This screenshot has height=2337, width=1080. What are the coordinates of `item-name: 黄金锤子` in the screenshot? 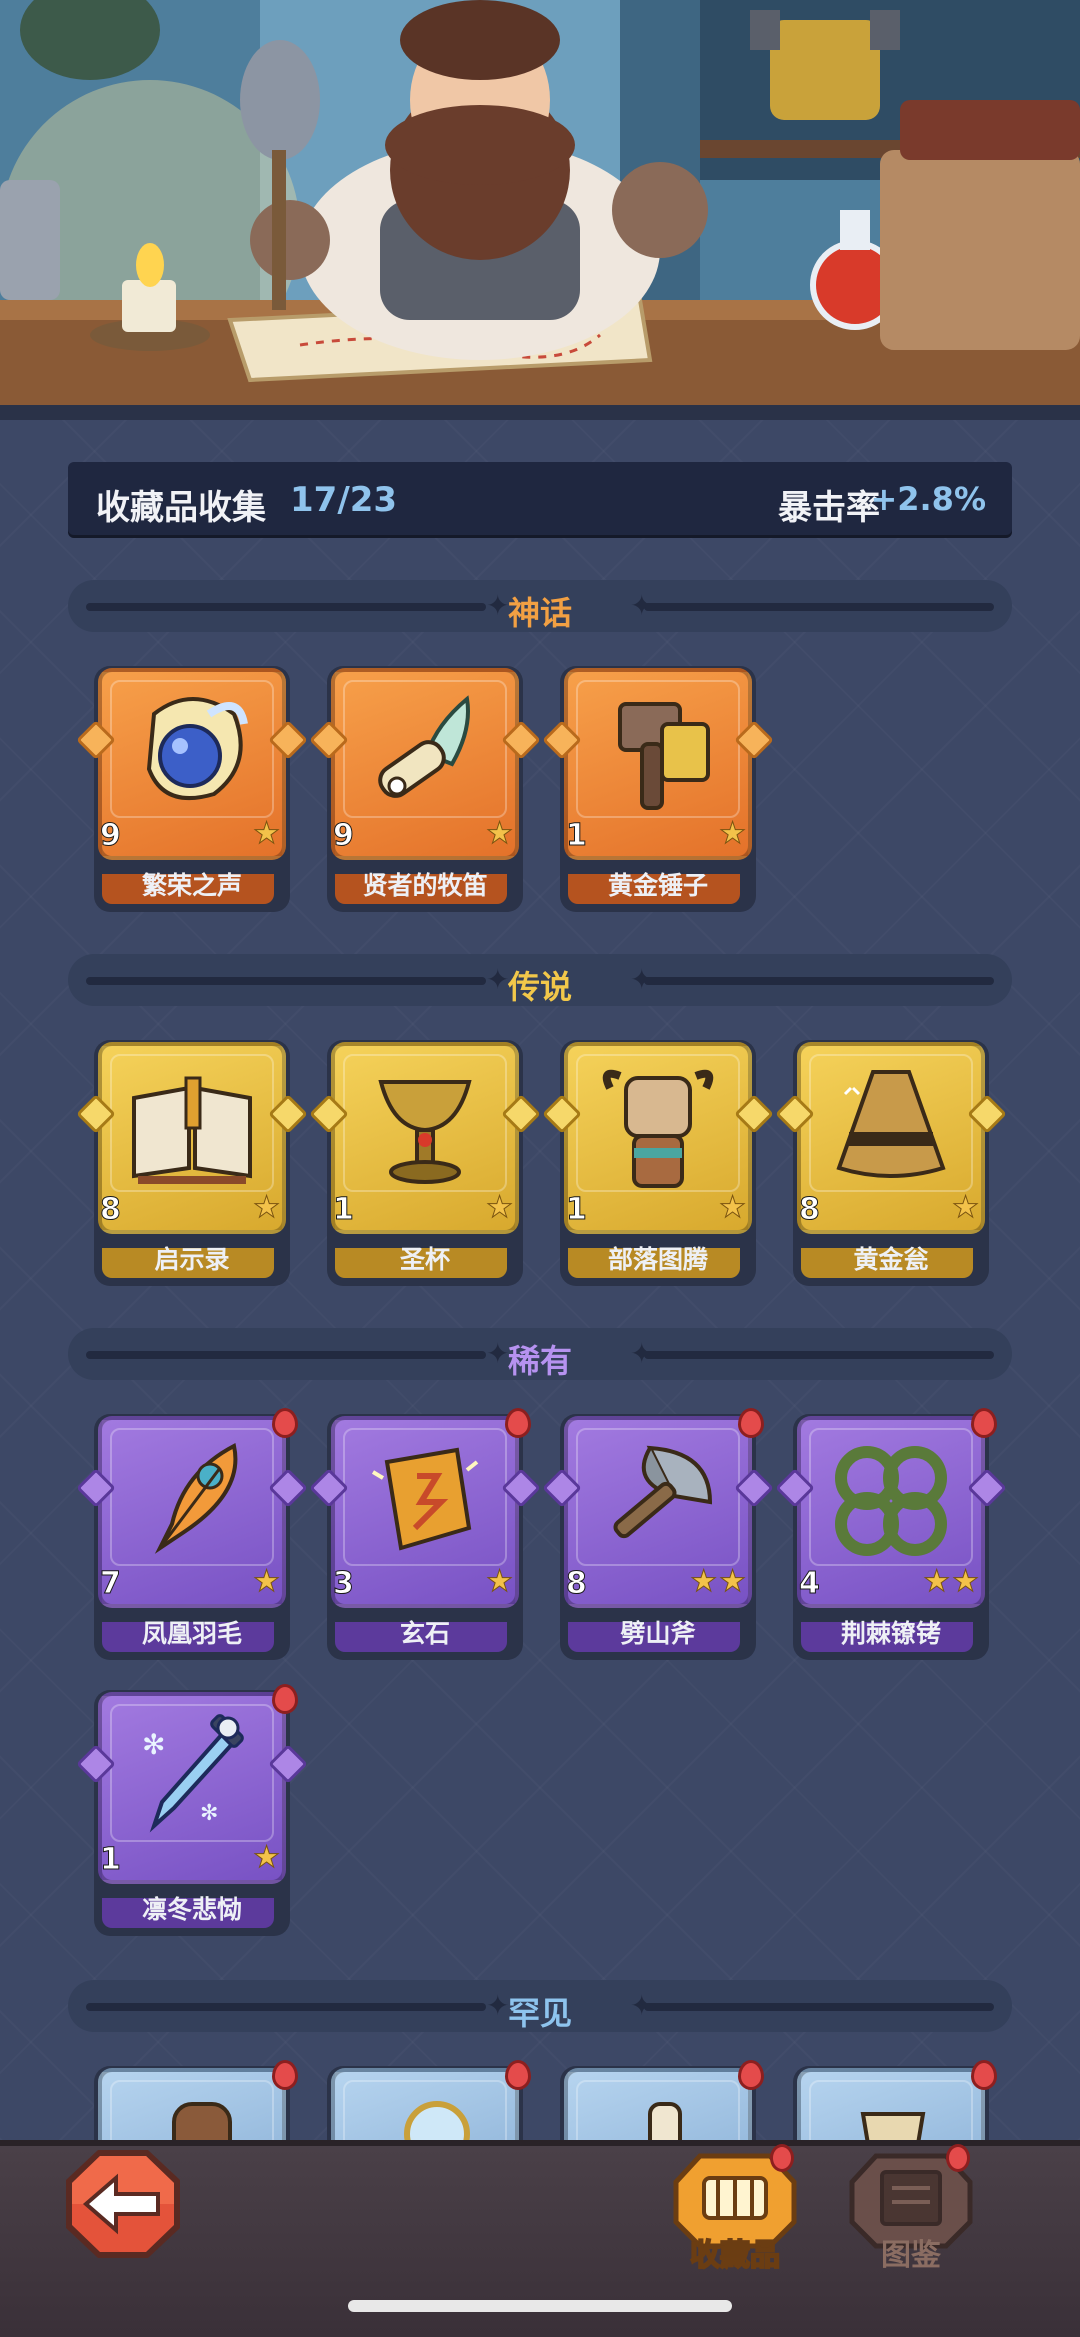 It's located at (657, 885).